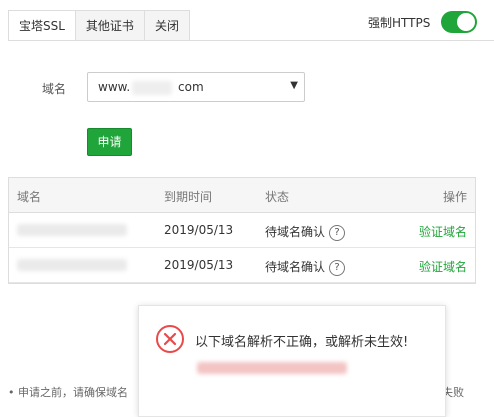 This screenshot has height=417, width=494. I want to click on header-status: 状态, so click(277, 197).